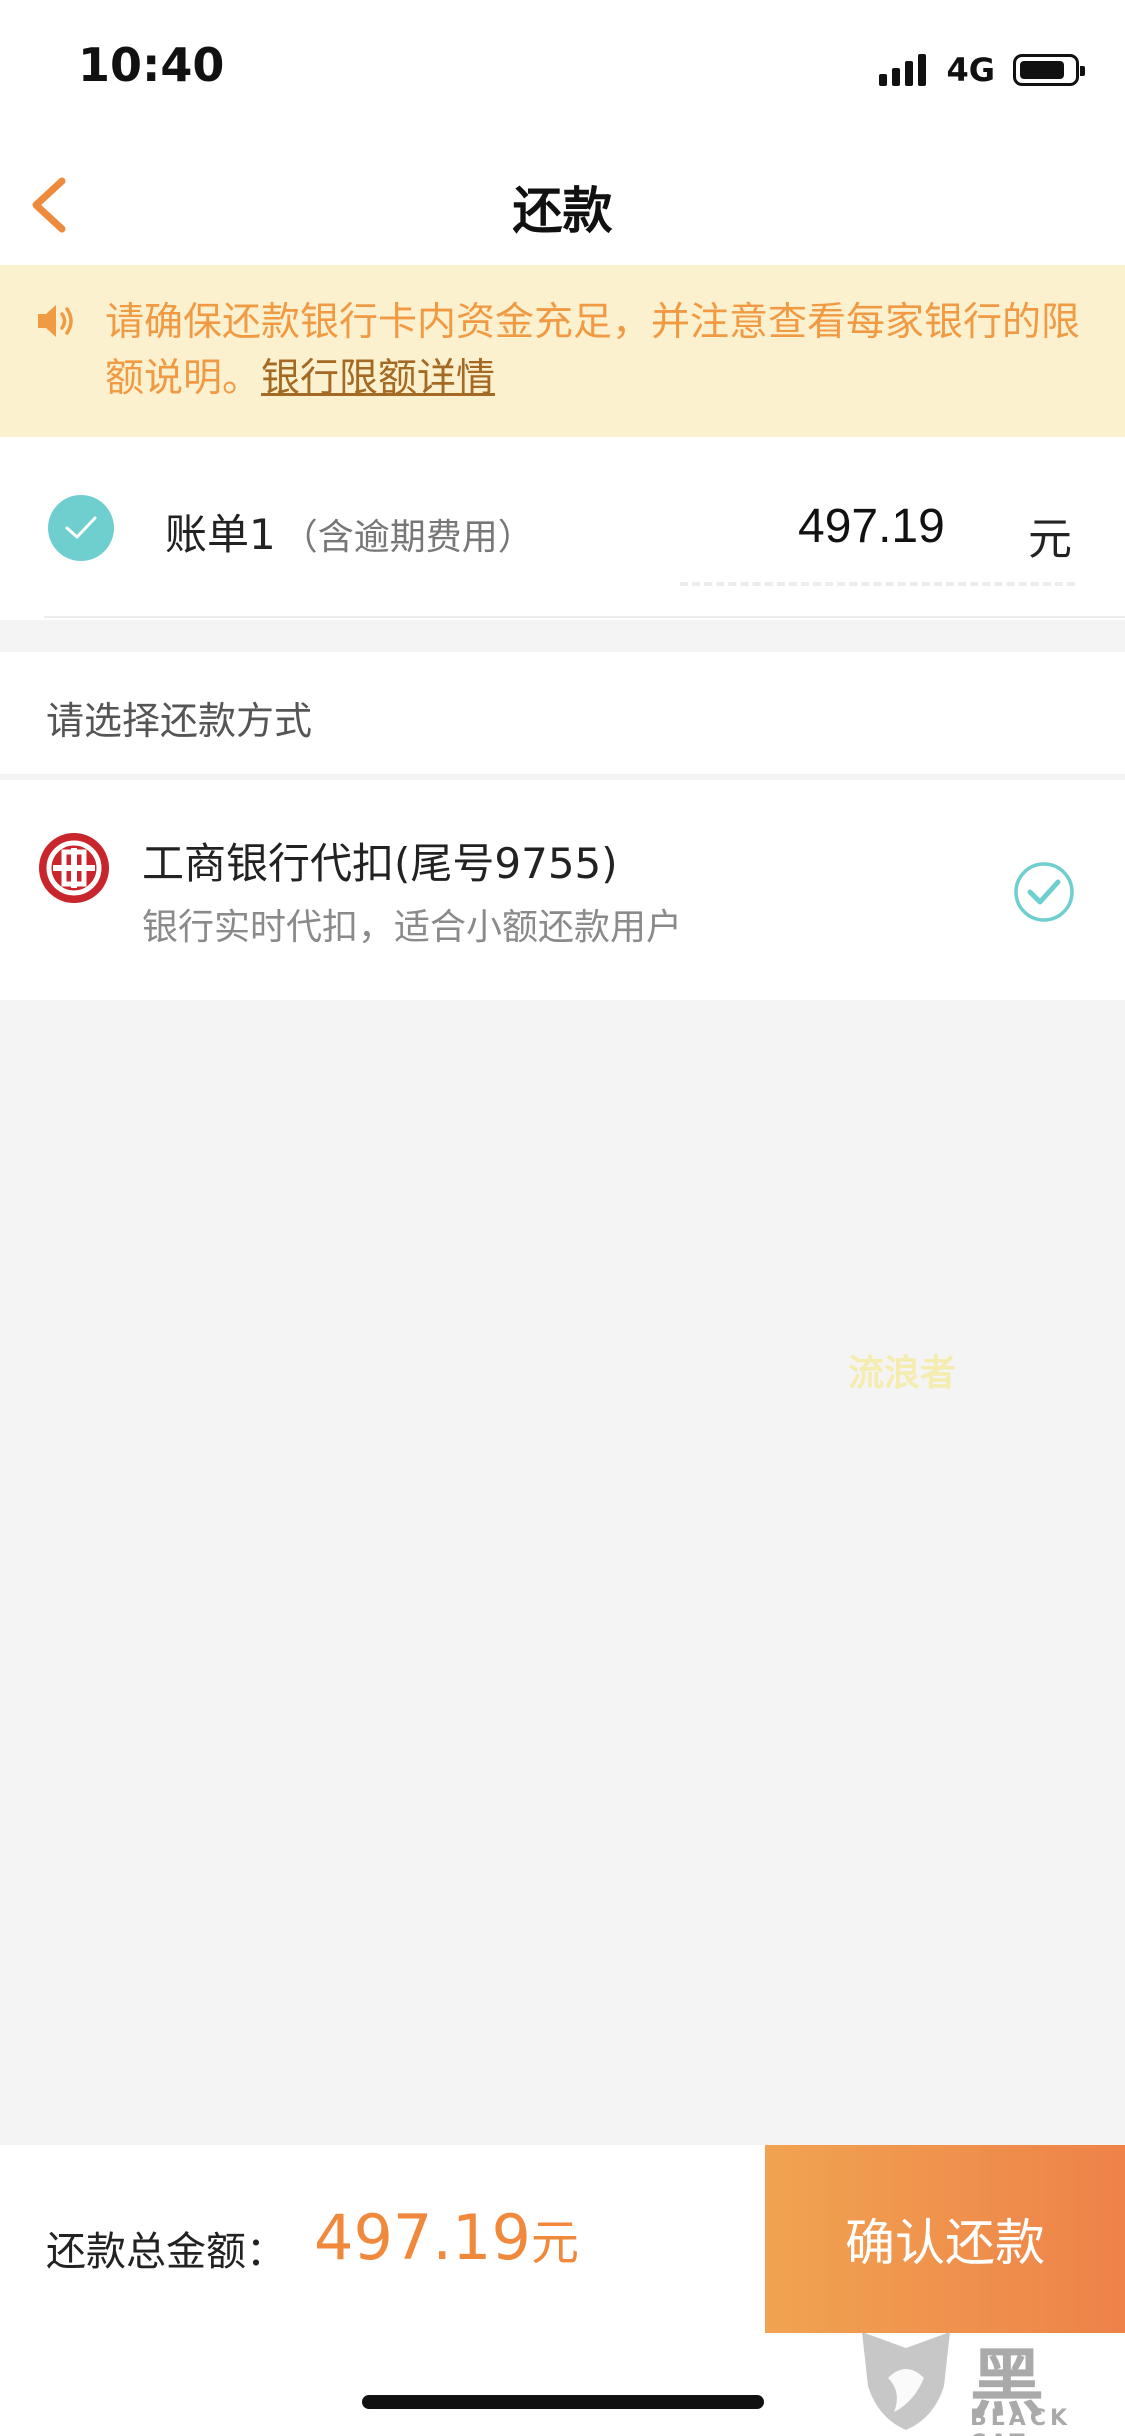 The image size is (1125, 2436). I want to click on bill-note: （含逾期费用）, so click(407, 537).